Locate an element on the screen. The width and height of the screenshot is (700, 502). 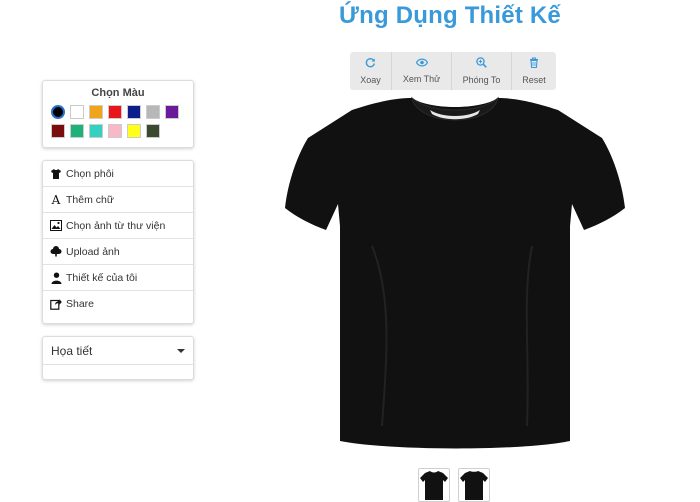
pattern-panel: Họa tiết is located at coordinates (118, 358).